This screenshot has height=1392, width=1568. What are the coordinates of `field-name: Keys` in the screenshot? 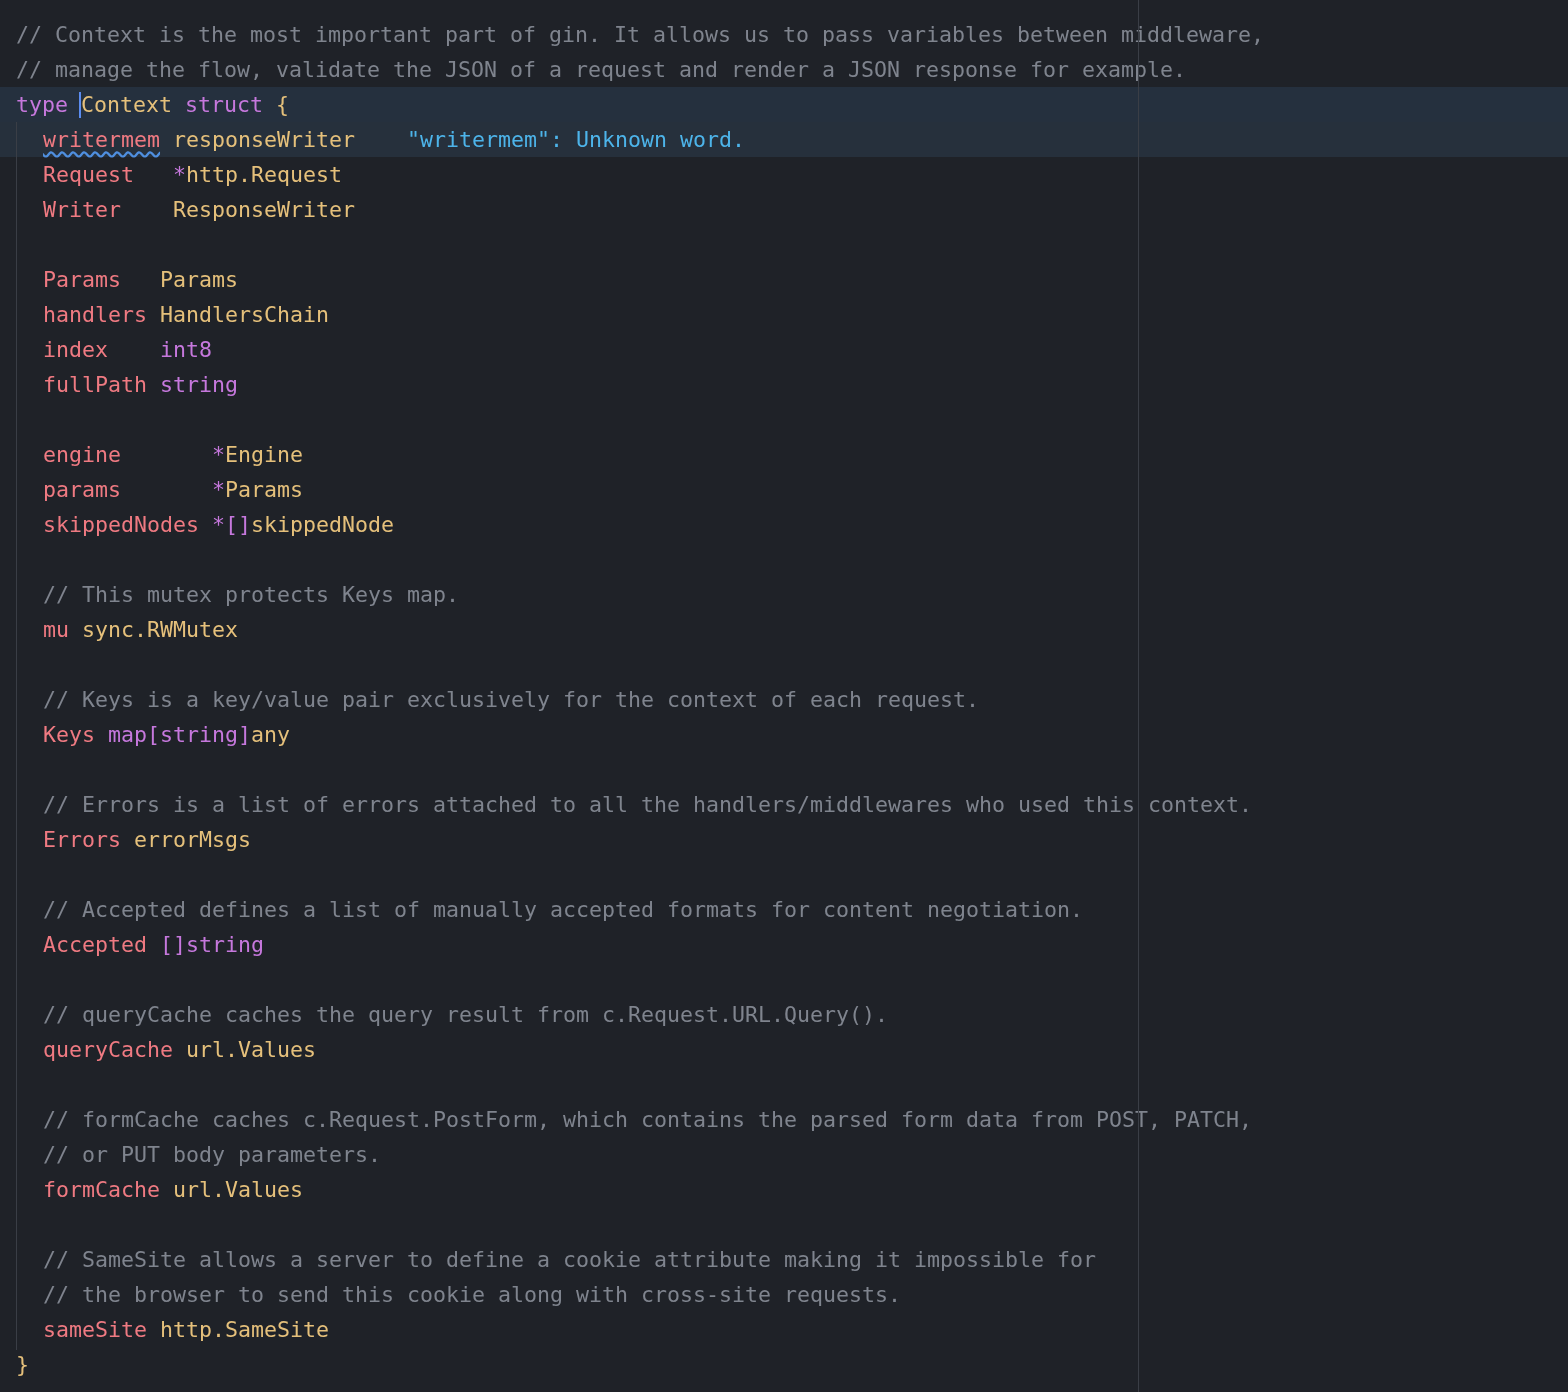 It's located at (69, 734).